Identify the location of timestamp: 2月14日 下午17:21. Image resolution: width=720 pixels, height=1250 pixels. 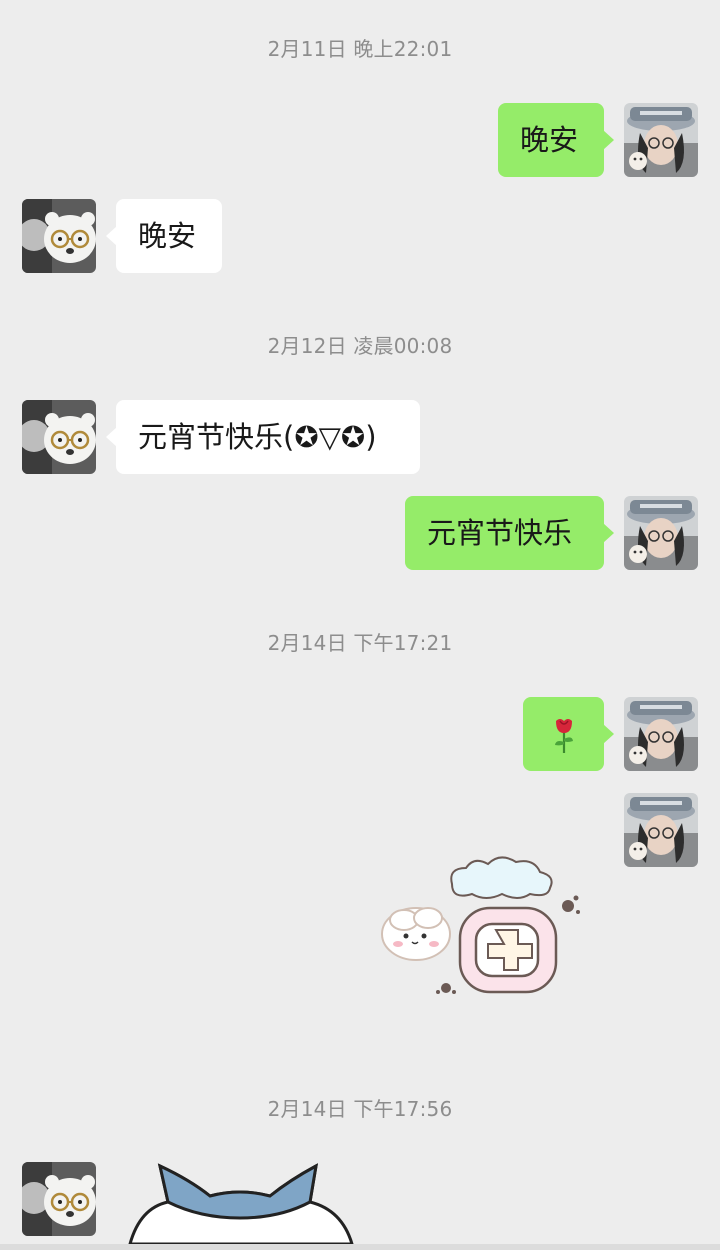
(360, 643).